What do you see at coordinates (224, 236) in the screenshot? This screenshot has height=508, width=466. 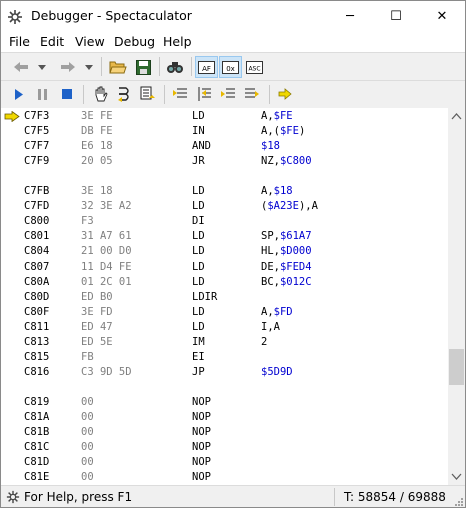 I see `listing-row: C801 31 A7 61 LD SP,$61A7` at bounding box center [224, 236].